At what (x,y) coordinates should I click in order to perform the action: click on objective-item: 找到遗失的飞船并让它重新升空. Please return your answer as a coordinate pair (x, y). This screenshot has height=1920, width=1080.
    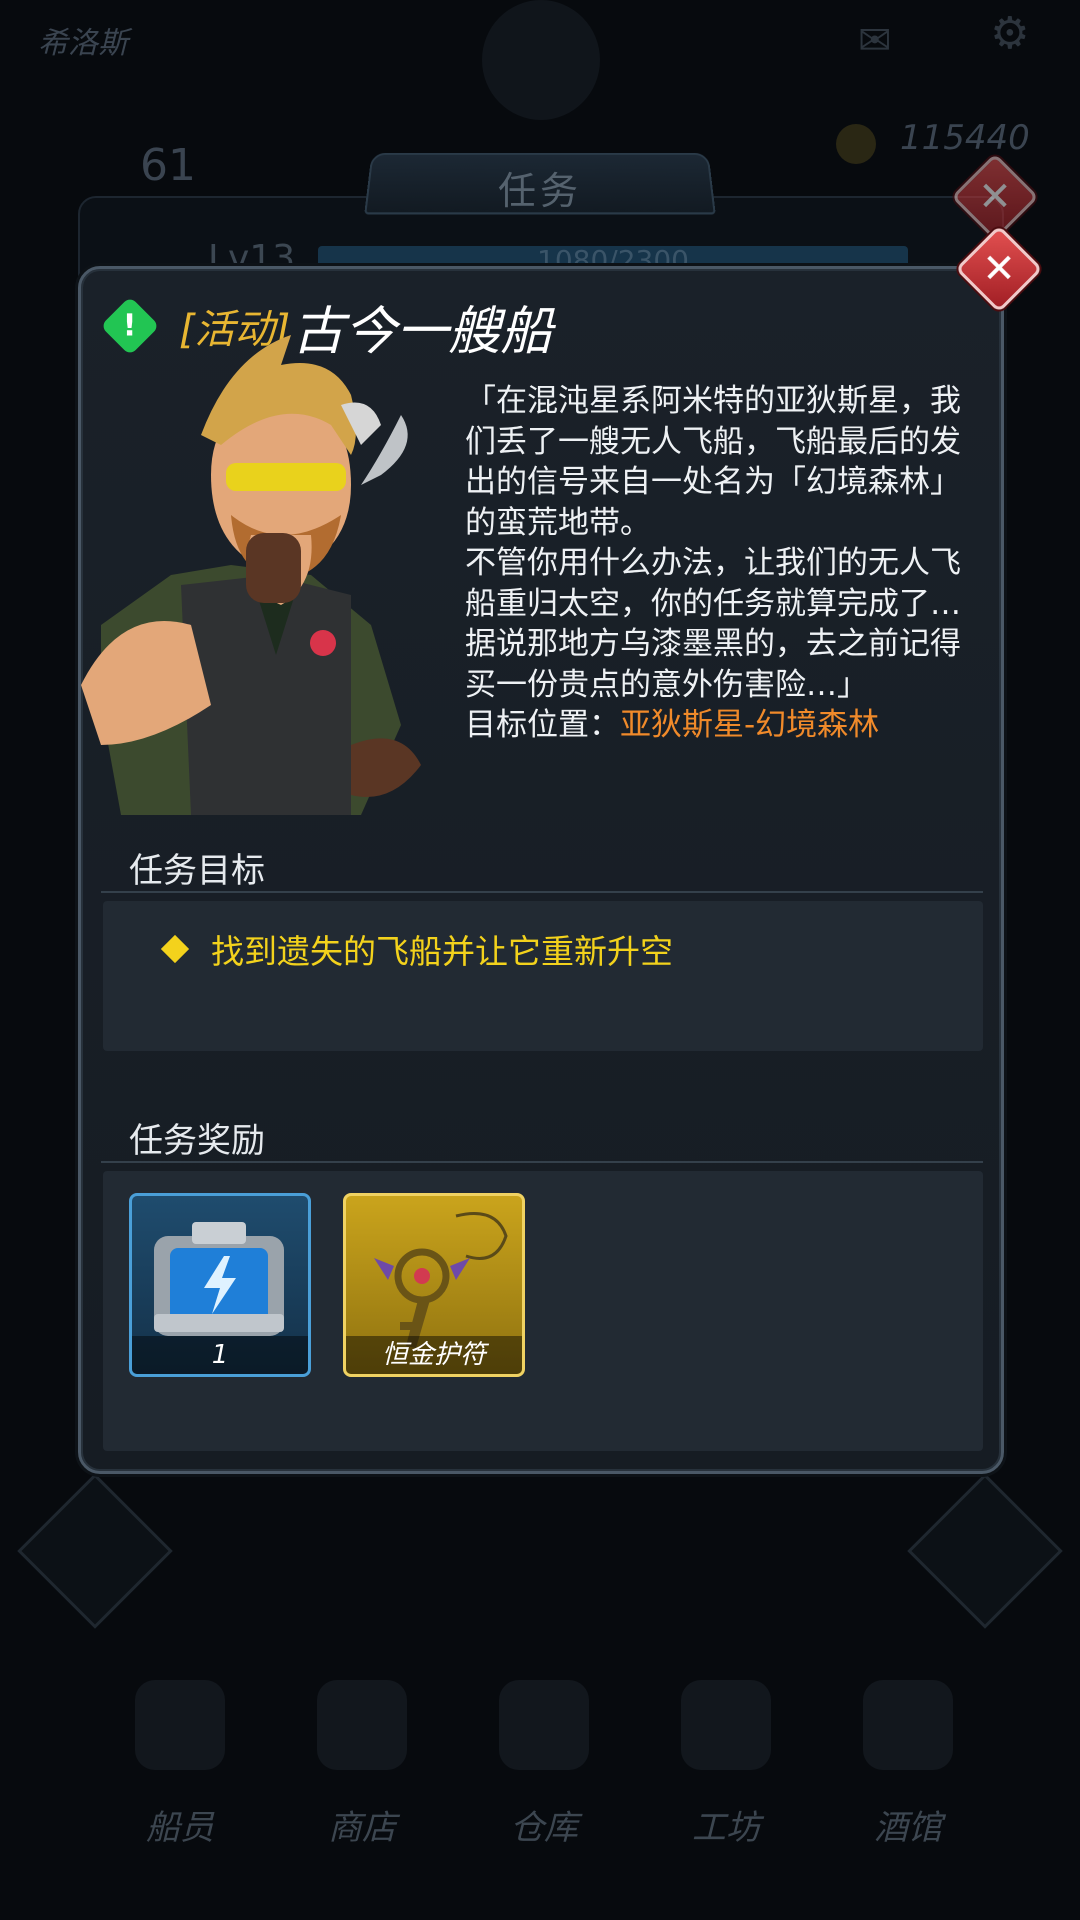
    Looking at the image, I should click on (416, 949).